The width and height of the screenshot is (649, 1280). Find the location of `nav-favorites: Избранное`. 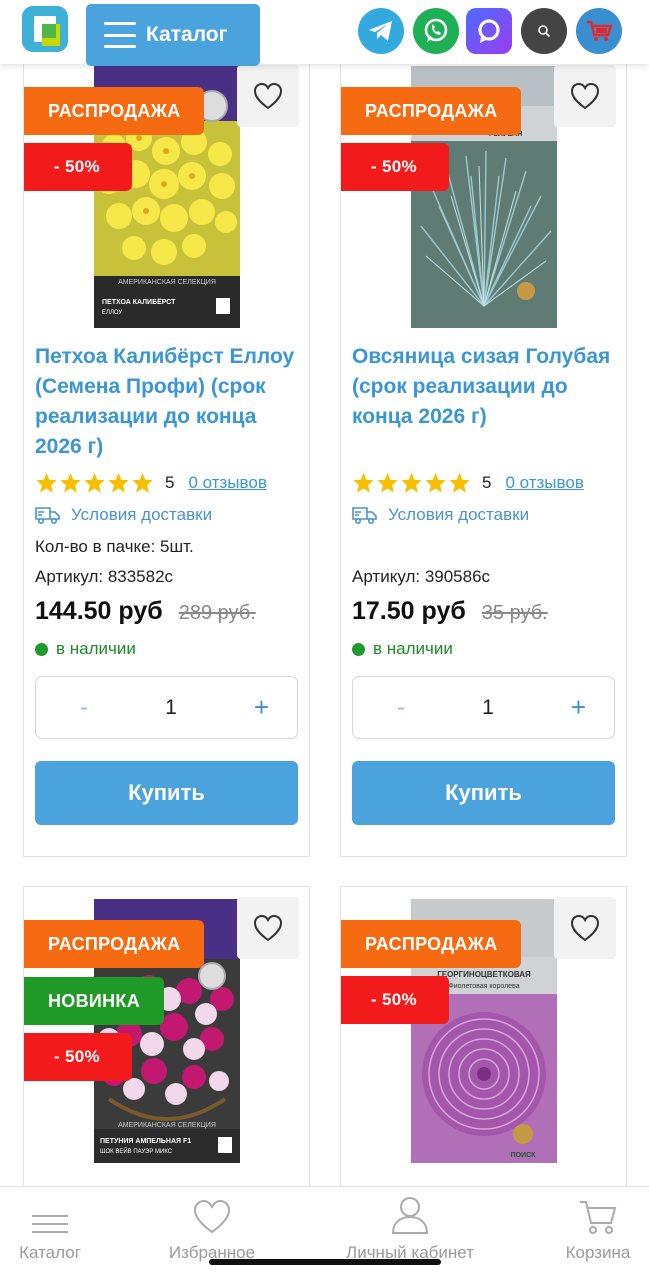

nav-favorites: Избранное is located at coordinates (212, 1227).